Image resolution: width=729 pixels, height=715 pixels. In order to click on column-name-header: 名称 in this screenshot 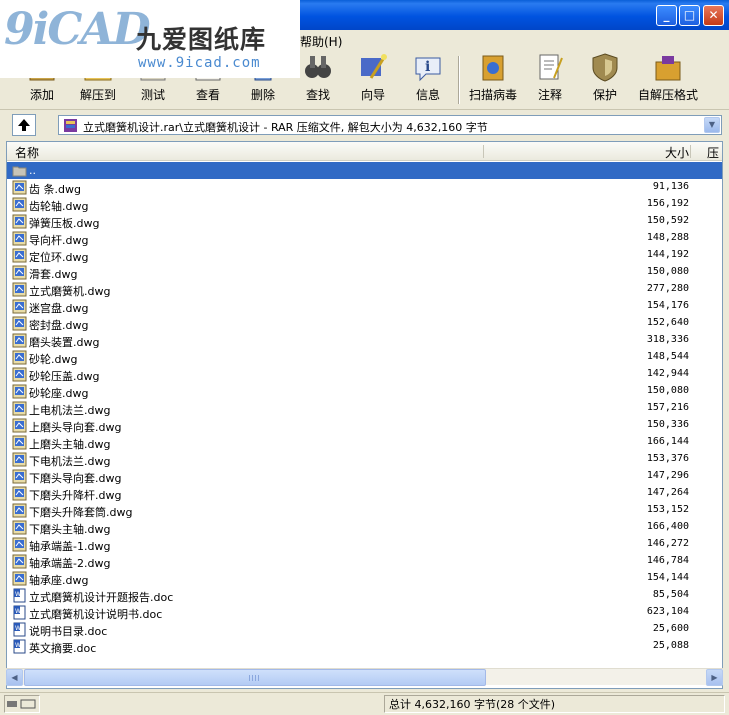, I will do `click(27, 152)`.